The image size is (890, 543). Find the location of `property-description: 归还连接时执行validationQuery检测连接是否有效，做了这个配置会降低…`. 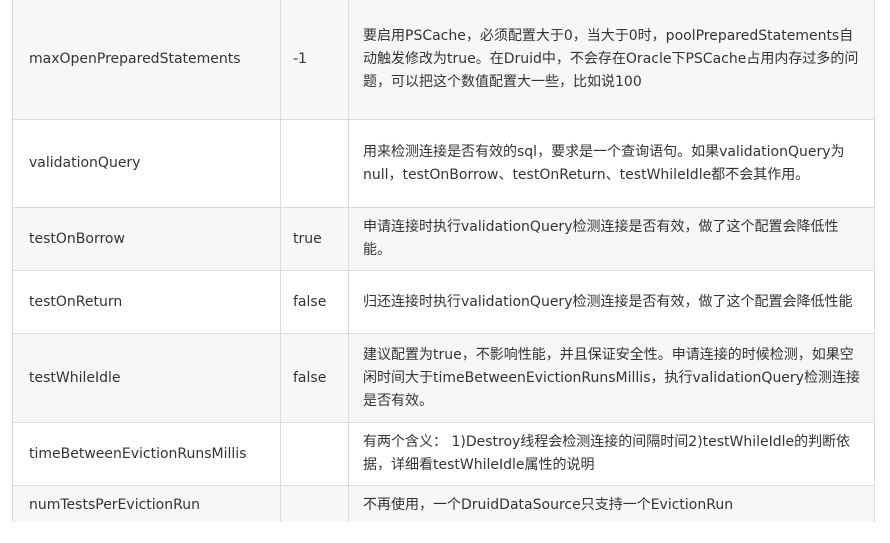

property-description: 归还连接时执行validationQuery检测连接是否有效，做了这个配置会降低… is located at coordinates (611, 302).